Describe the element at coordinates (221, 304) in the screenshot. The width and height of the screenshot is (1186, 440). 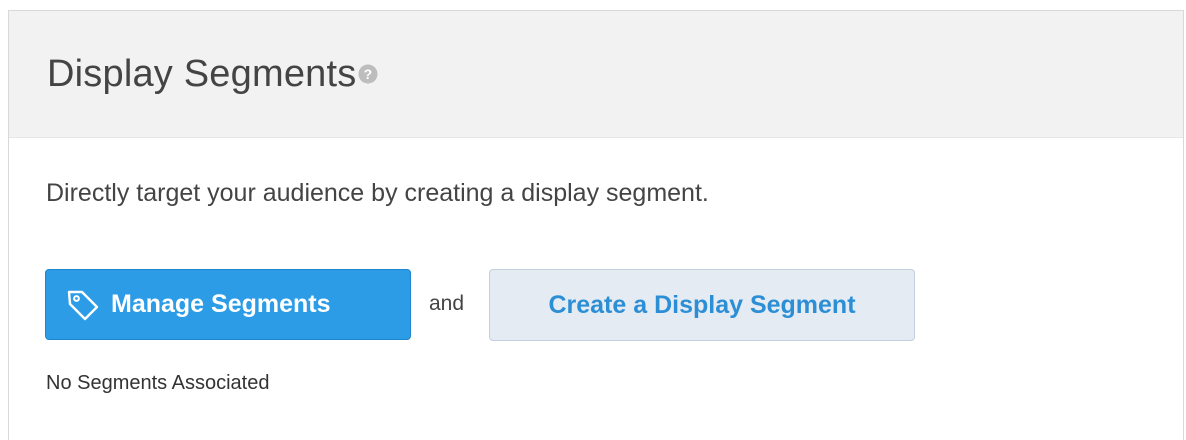
I see `manage-segments-label: Manage Segments` at that location.